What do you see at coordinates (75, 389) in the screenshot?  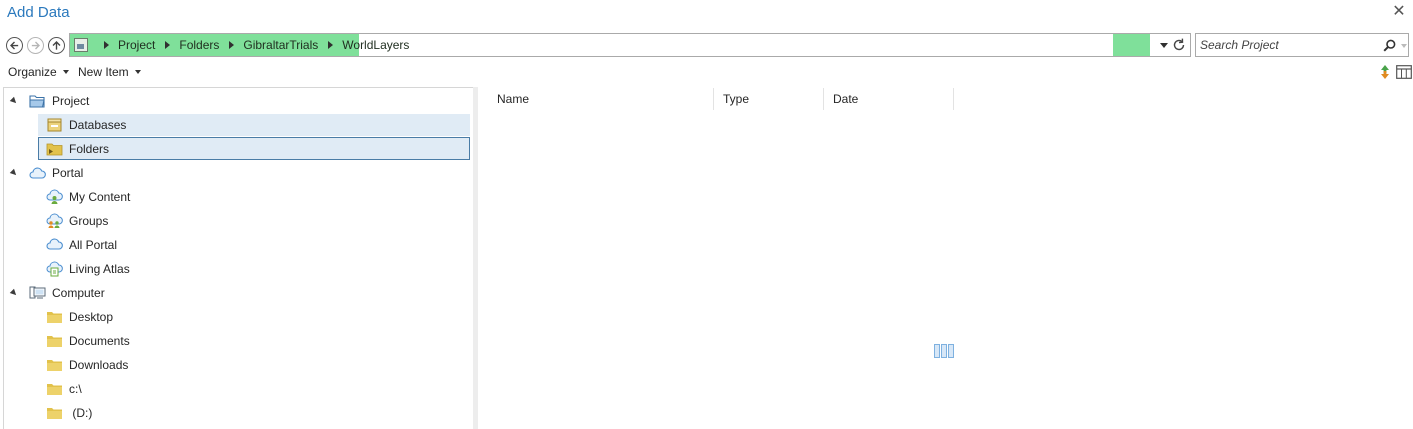 I see `tree-item-label: c:\` at bounding box center [75, 389].